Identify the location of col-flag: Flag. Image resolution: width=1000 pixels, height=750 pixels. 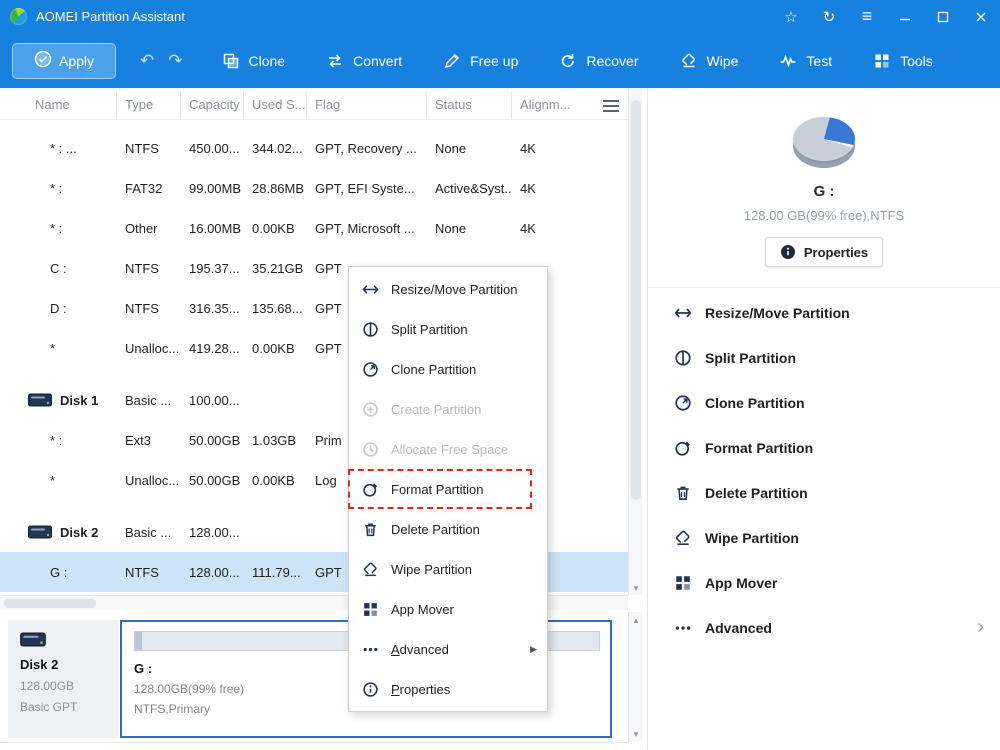
(367, 105).